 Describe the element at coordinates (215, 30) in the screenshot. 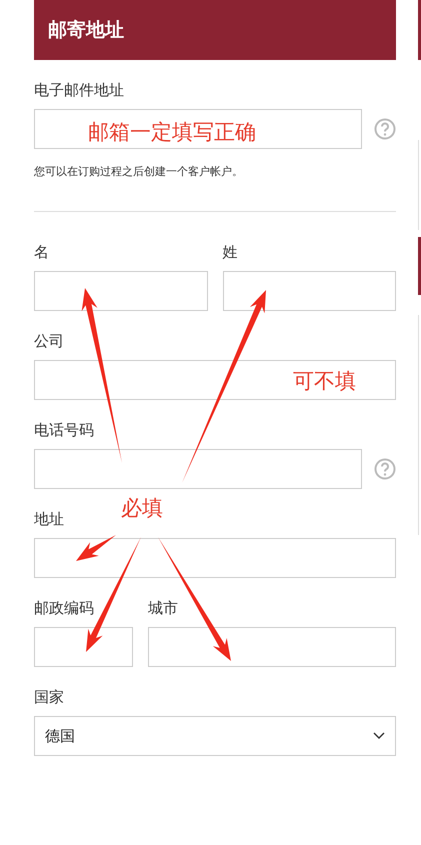

I see `section-title: 邮寄地址` at that location.